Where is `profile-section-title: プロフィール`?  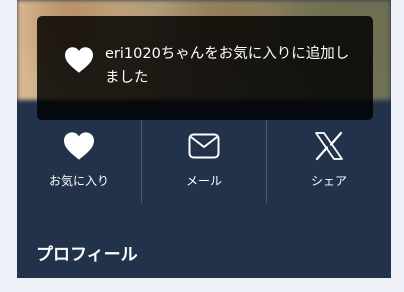
profile-section-title: プロフィール is located at coordinates (87, 255).